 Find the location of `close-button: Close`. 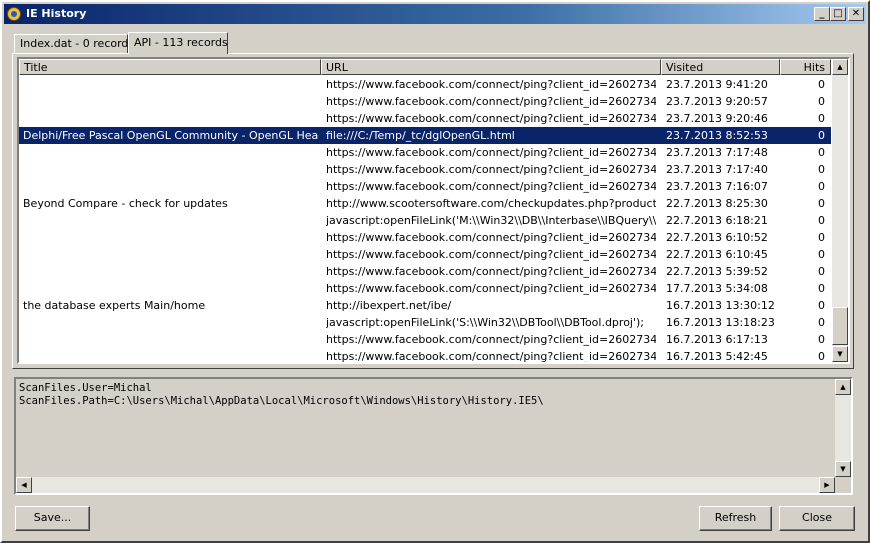

close-button: Close is located at coordinates (817, 518).